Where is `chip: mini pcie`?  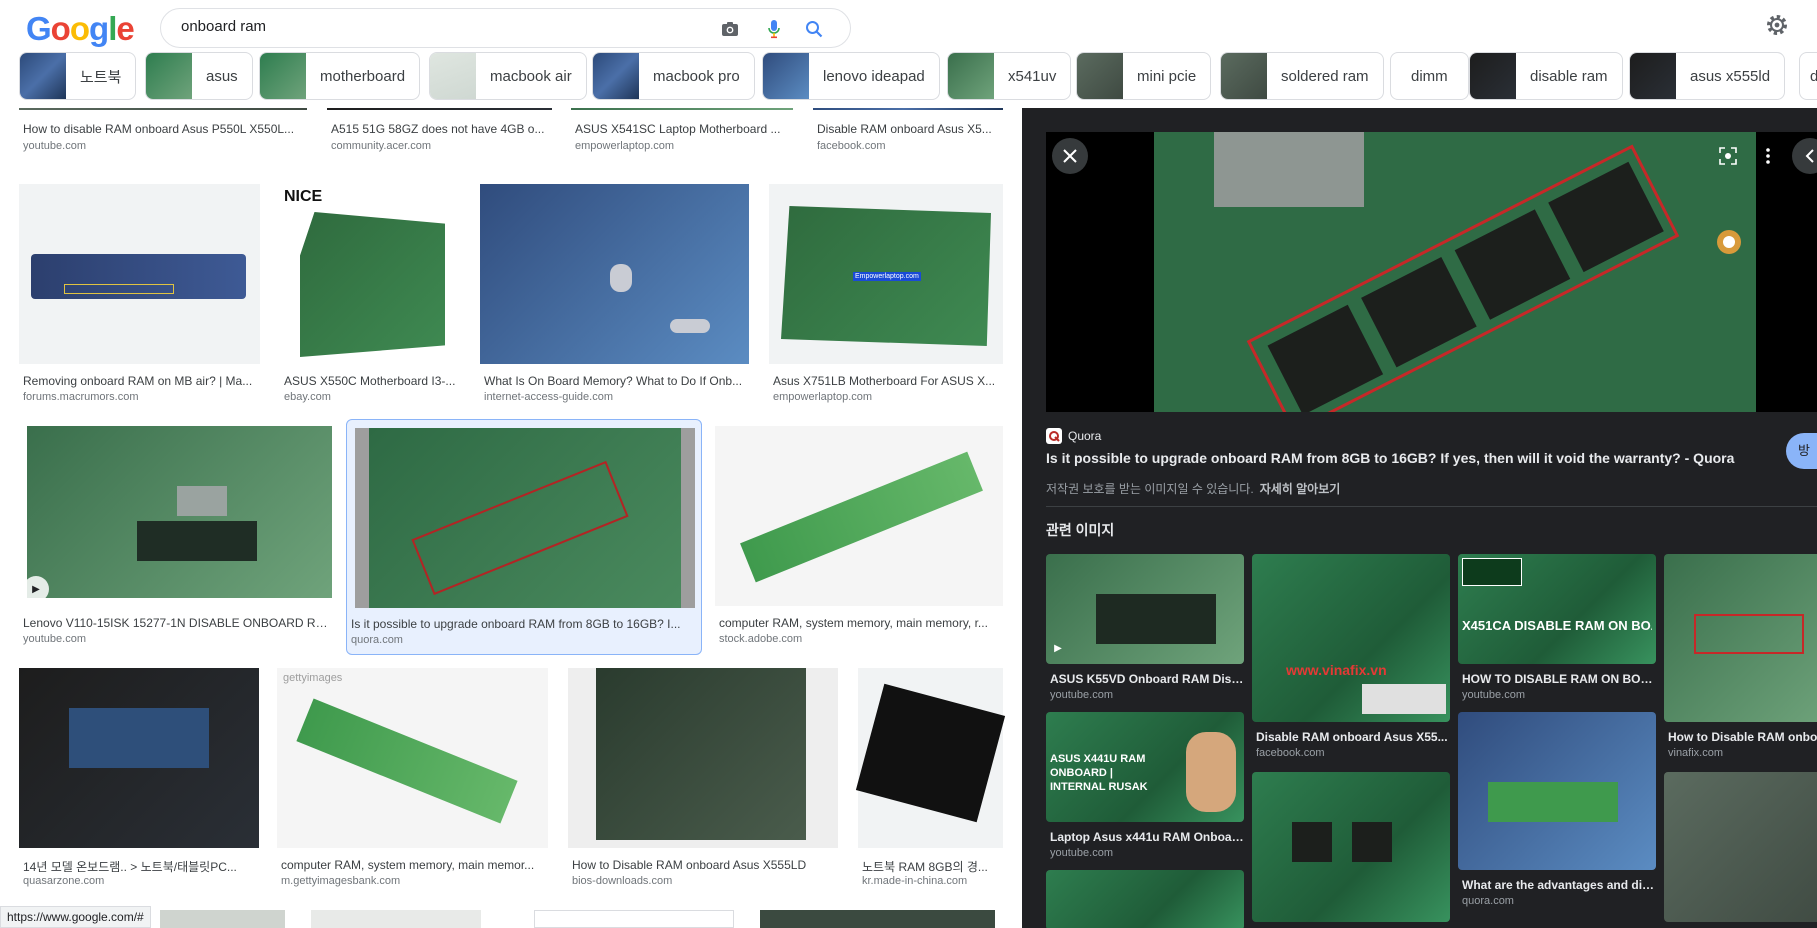
chip: mini pcie is located at coordinates (1144, 76).